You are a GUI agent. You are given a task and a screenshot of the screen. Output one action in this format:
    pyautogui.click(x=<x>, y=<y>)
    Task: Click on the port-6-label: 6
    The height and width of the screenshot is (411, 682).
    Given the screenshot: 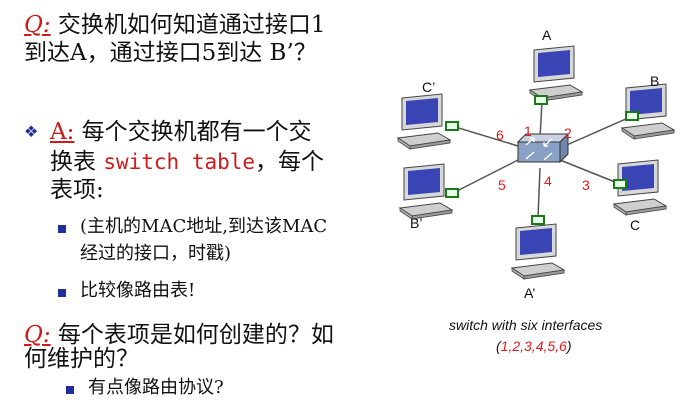 What is the action you would take?
    pyautogui.click(x=500, y=135)
    